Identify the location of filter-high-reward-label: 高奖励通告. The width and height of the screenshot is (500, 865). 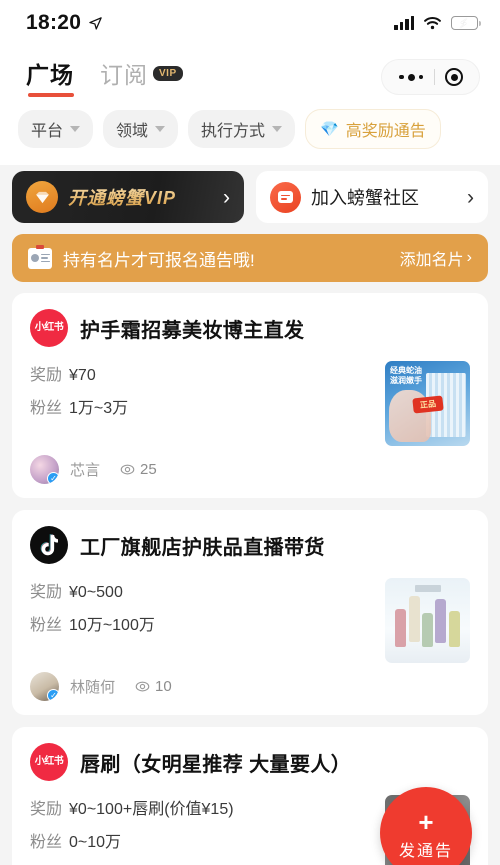
(385, 131).